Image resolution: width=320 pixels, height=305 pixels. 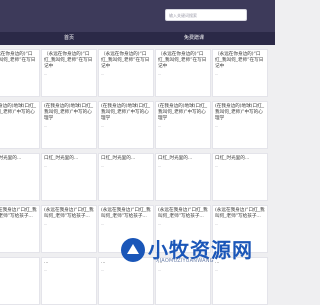 I want to click on top-bar: 输入关键词搜索, so click(x=137, y=16).